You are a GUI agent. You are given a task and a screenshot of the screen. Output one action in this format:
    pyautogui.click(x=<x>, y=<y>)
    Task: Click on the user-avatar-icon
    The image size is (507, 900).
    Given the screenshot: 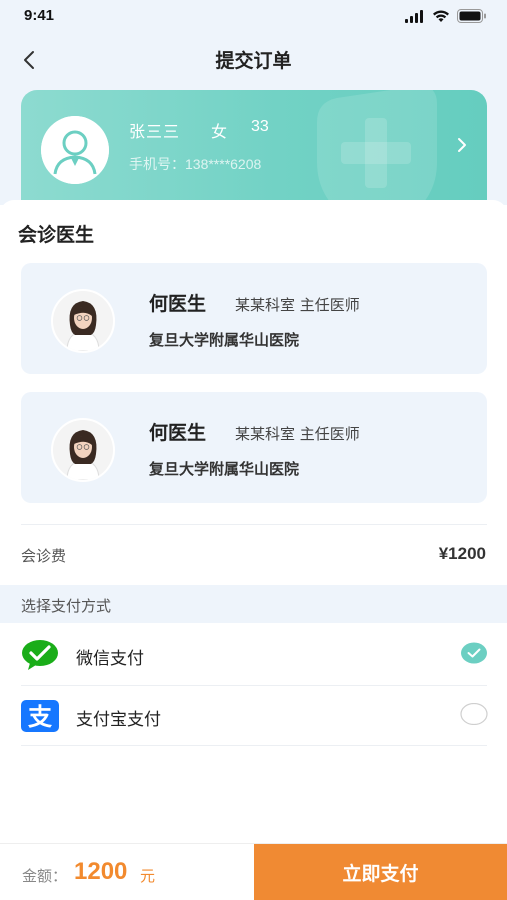 What is the action you would take?
    pyautogui.click(x=75, y=150)
    